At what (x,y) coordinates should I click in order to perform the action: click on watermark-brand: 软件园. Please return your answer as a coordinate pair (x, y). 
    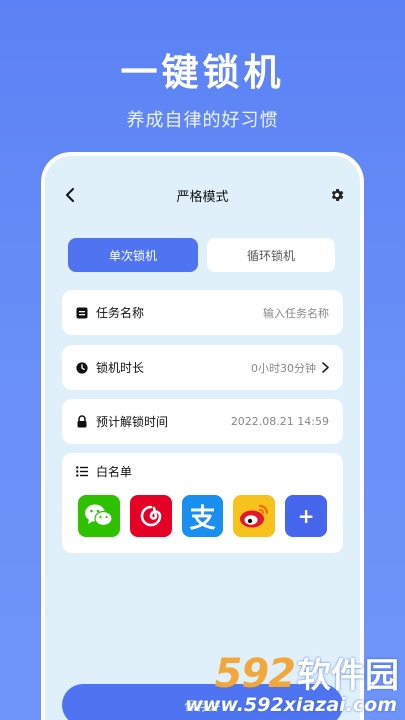
    Looking at the image, I should click on (348, 676).